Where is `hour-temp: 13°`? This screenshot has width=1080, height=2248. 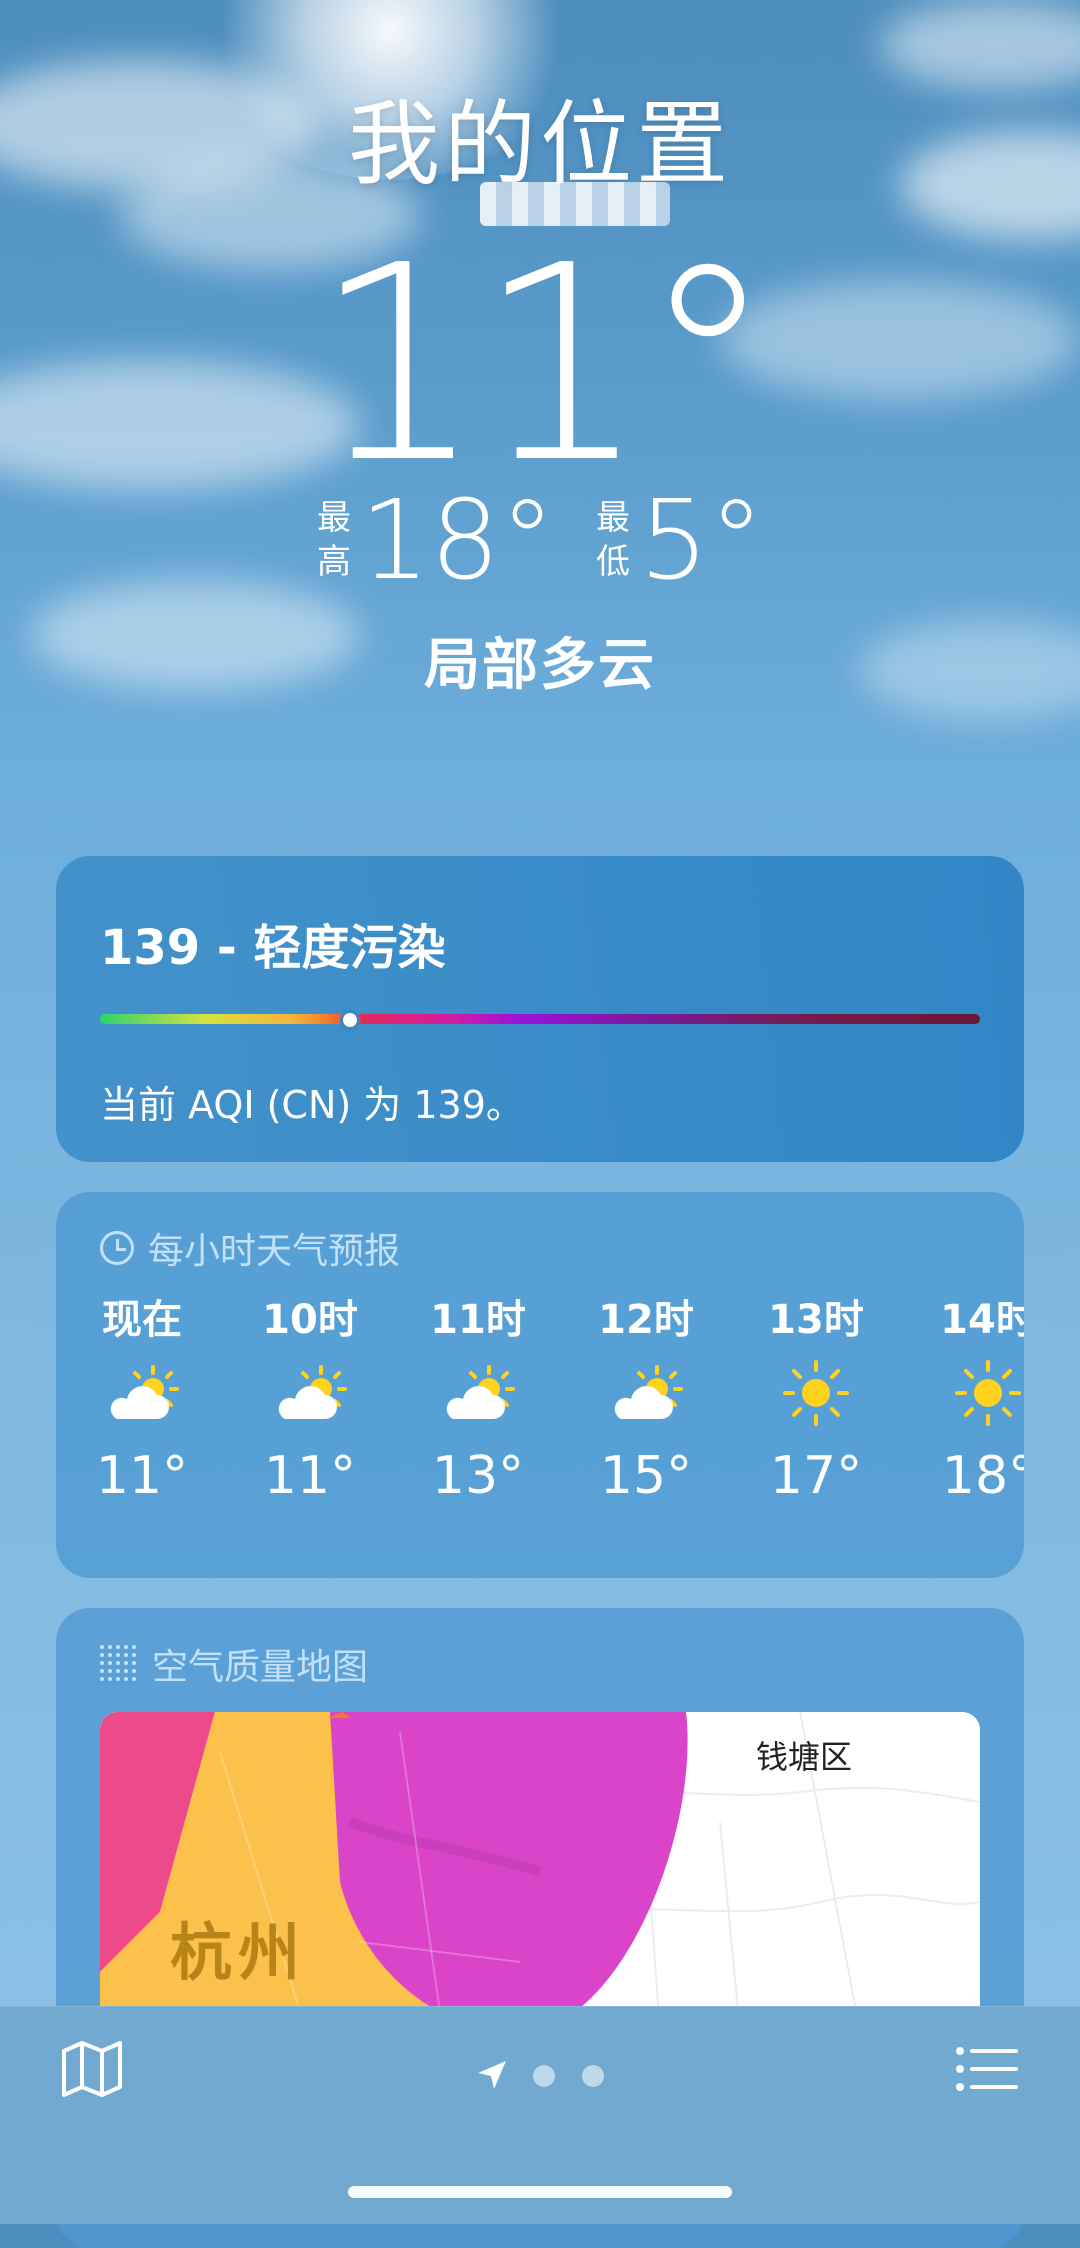
hour-temp: 13° is located at coordinates (478, 1476).